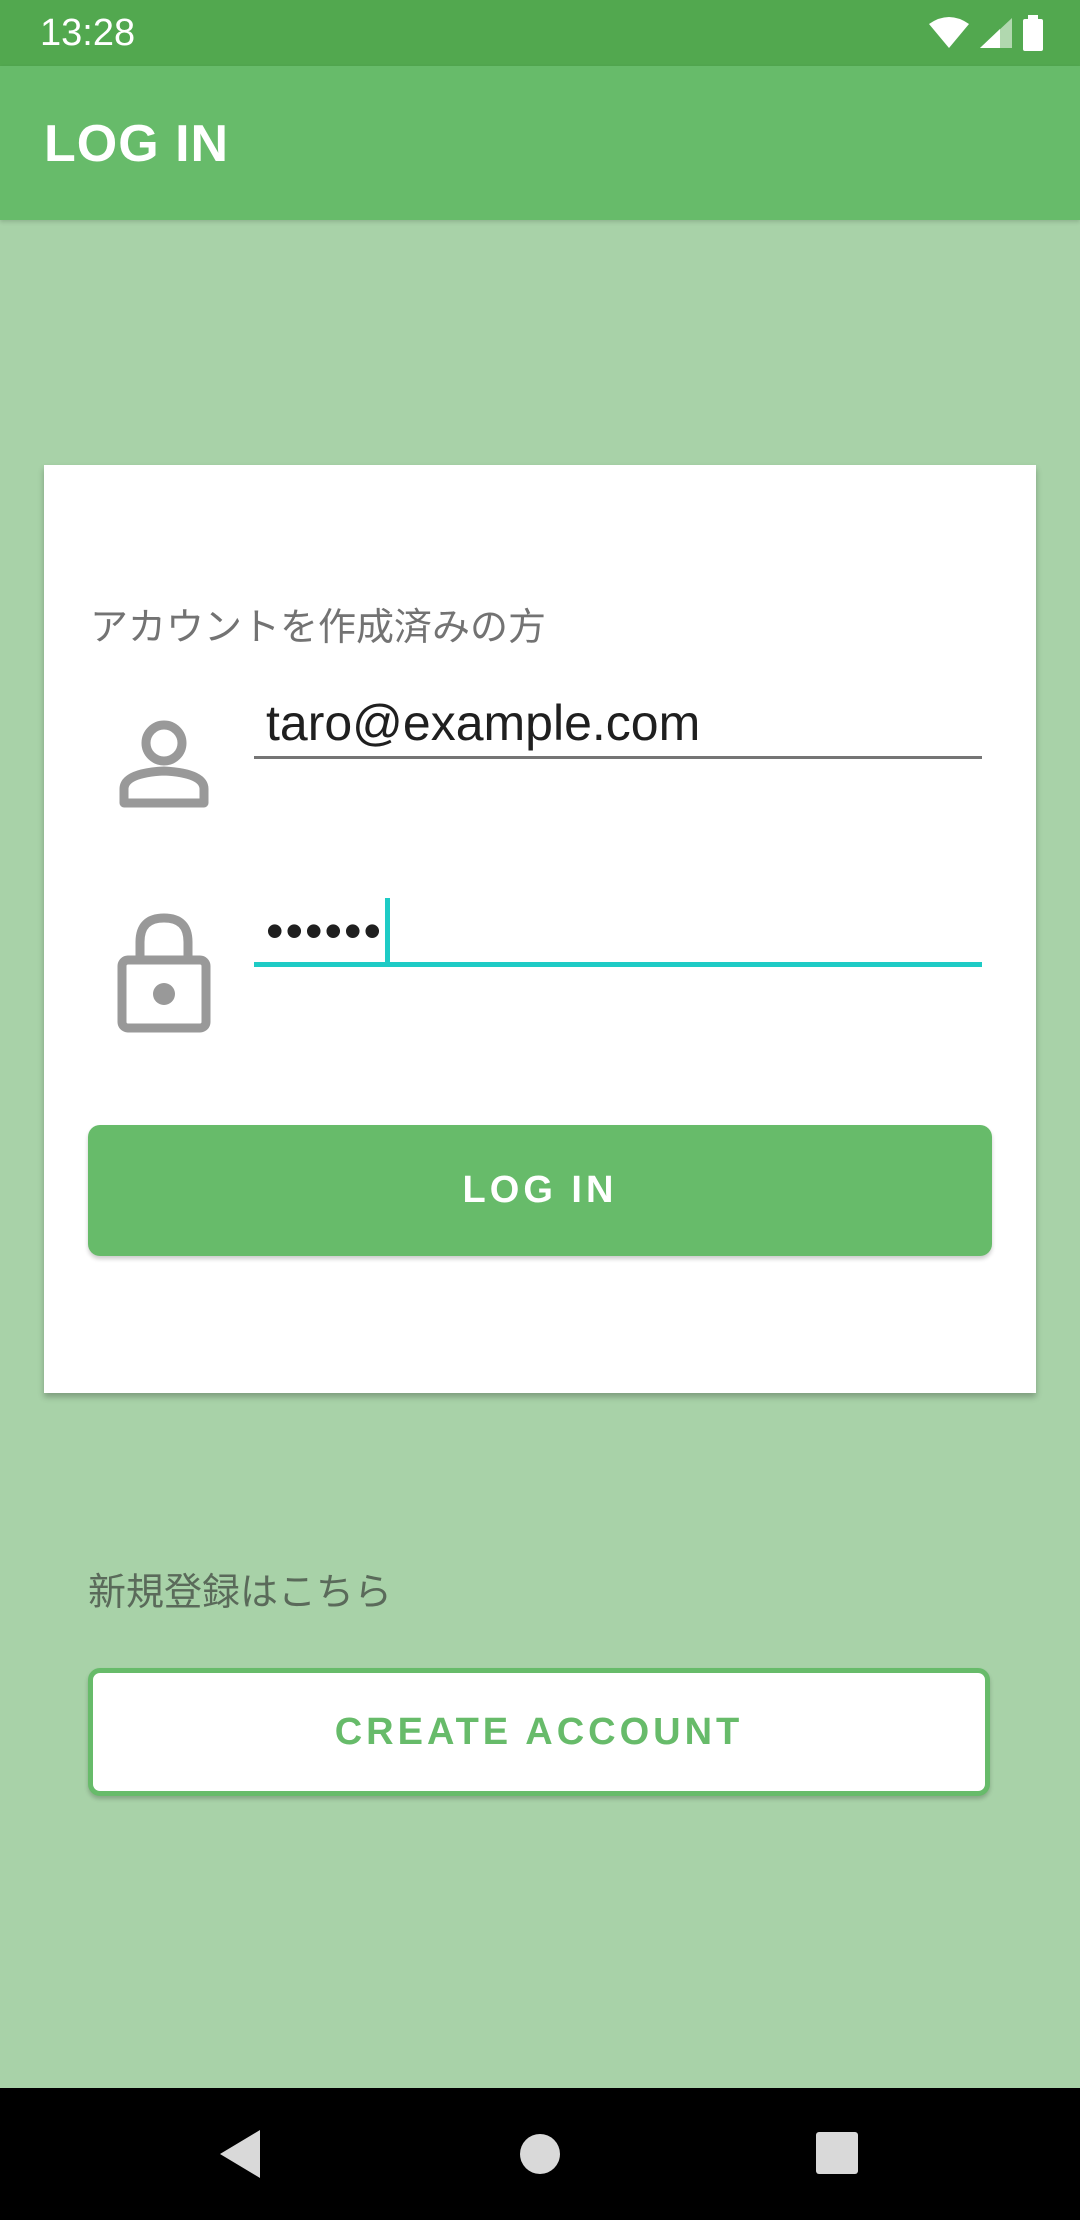 The width and height of the screenshot is (1080, 2220). Describe the element at coordinates (483, 723) in the screenshot. I see `email-value: taro@example.com` at that location.